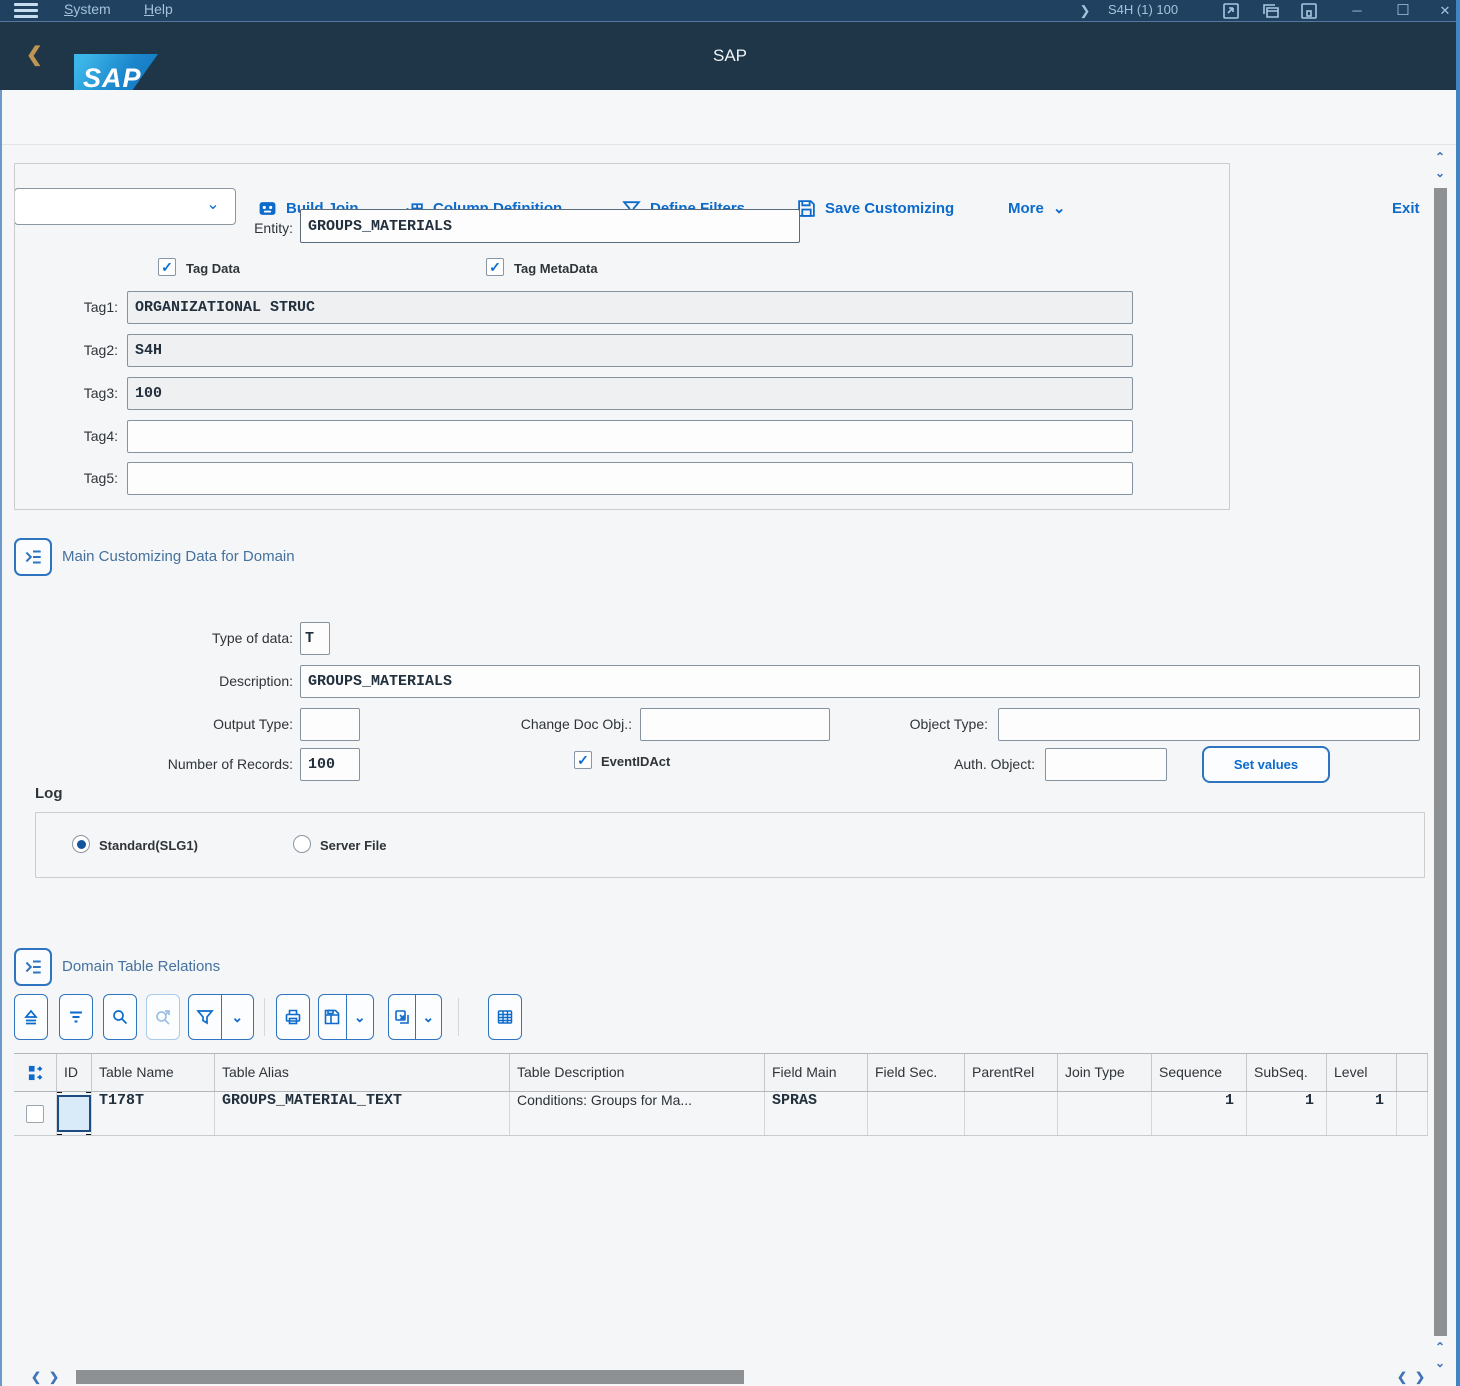 This screenshot has width=1460, height=1386. What do you see at coordinates (816, 1072) in the screenshot?
I see `column-header-field-main: Field Main` at bounding box center [816, 1072].